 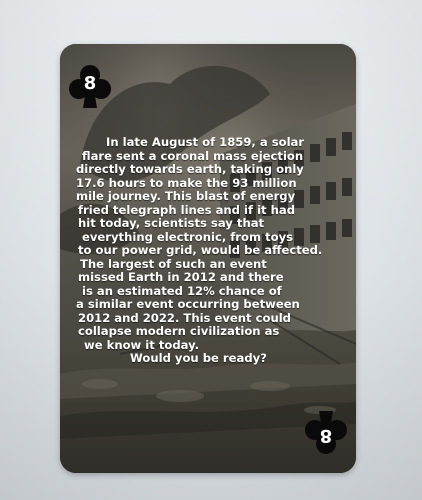 What do you see at coordinates (188, 304) in the screenshot?
I see `text-line: a similar event occurring between` at bounding box center [188, 304].